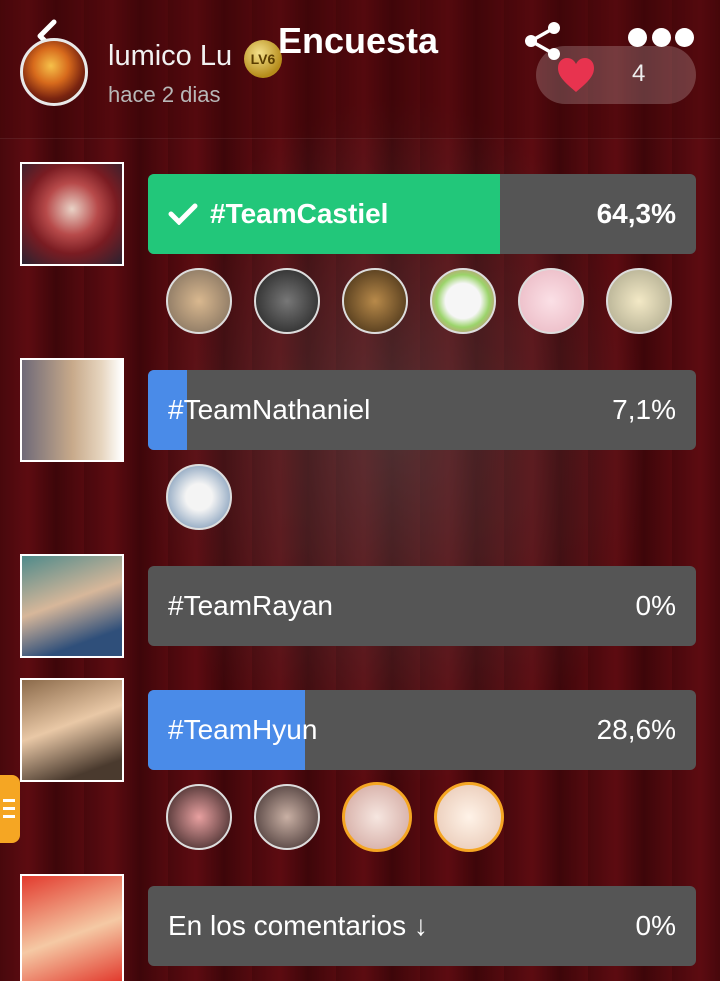 This screenshot has width=720, height=981. I want to click on like-button: 4, so click(616, 75).